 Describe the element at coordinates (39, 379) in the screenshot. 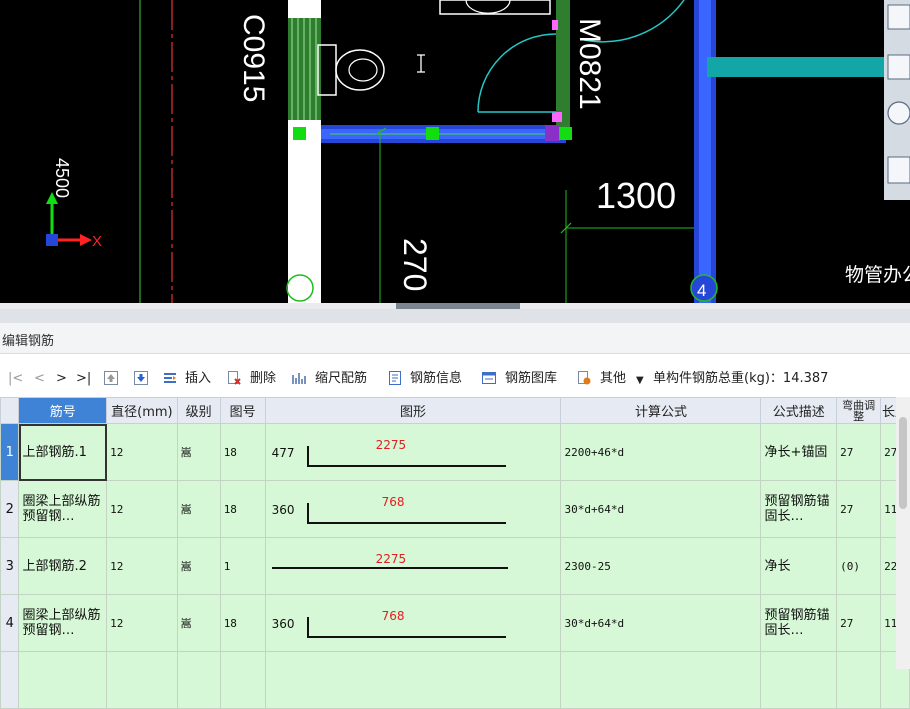

I see `nav-prev-button: <` at that location.